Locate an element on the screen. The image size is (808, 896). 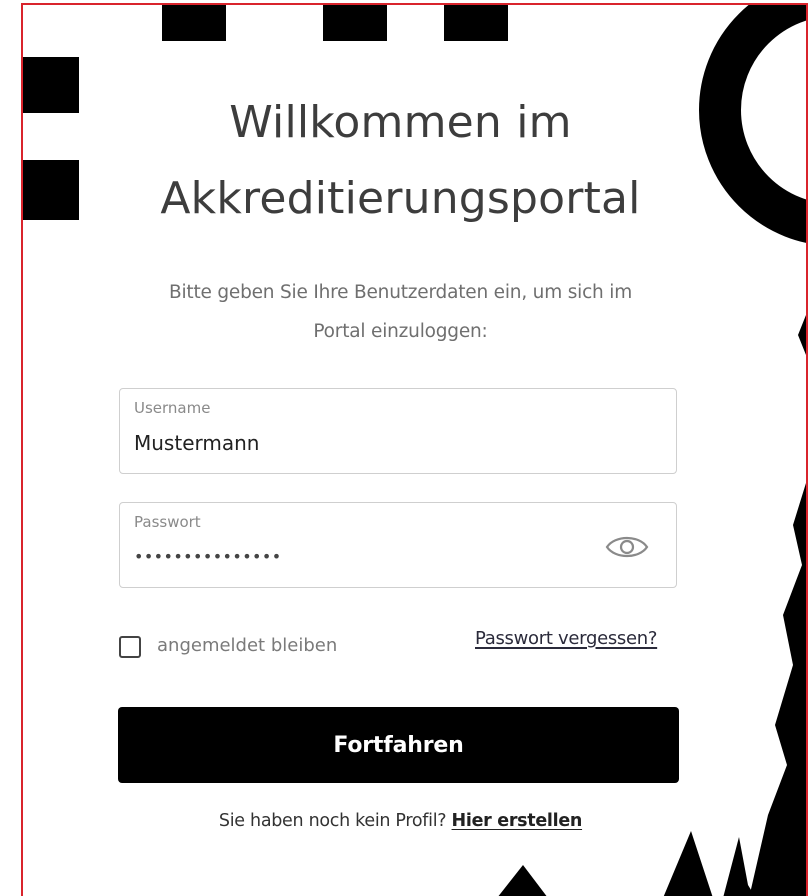
remember-me-checkbox is located at coordinates (130, 647).